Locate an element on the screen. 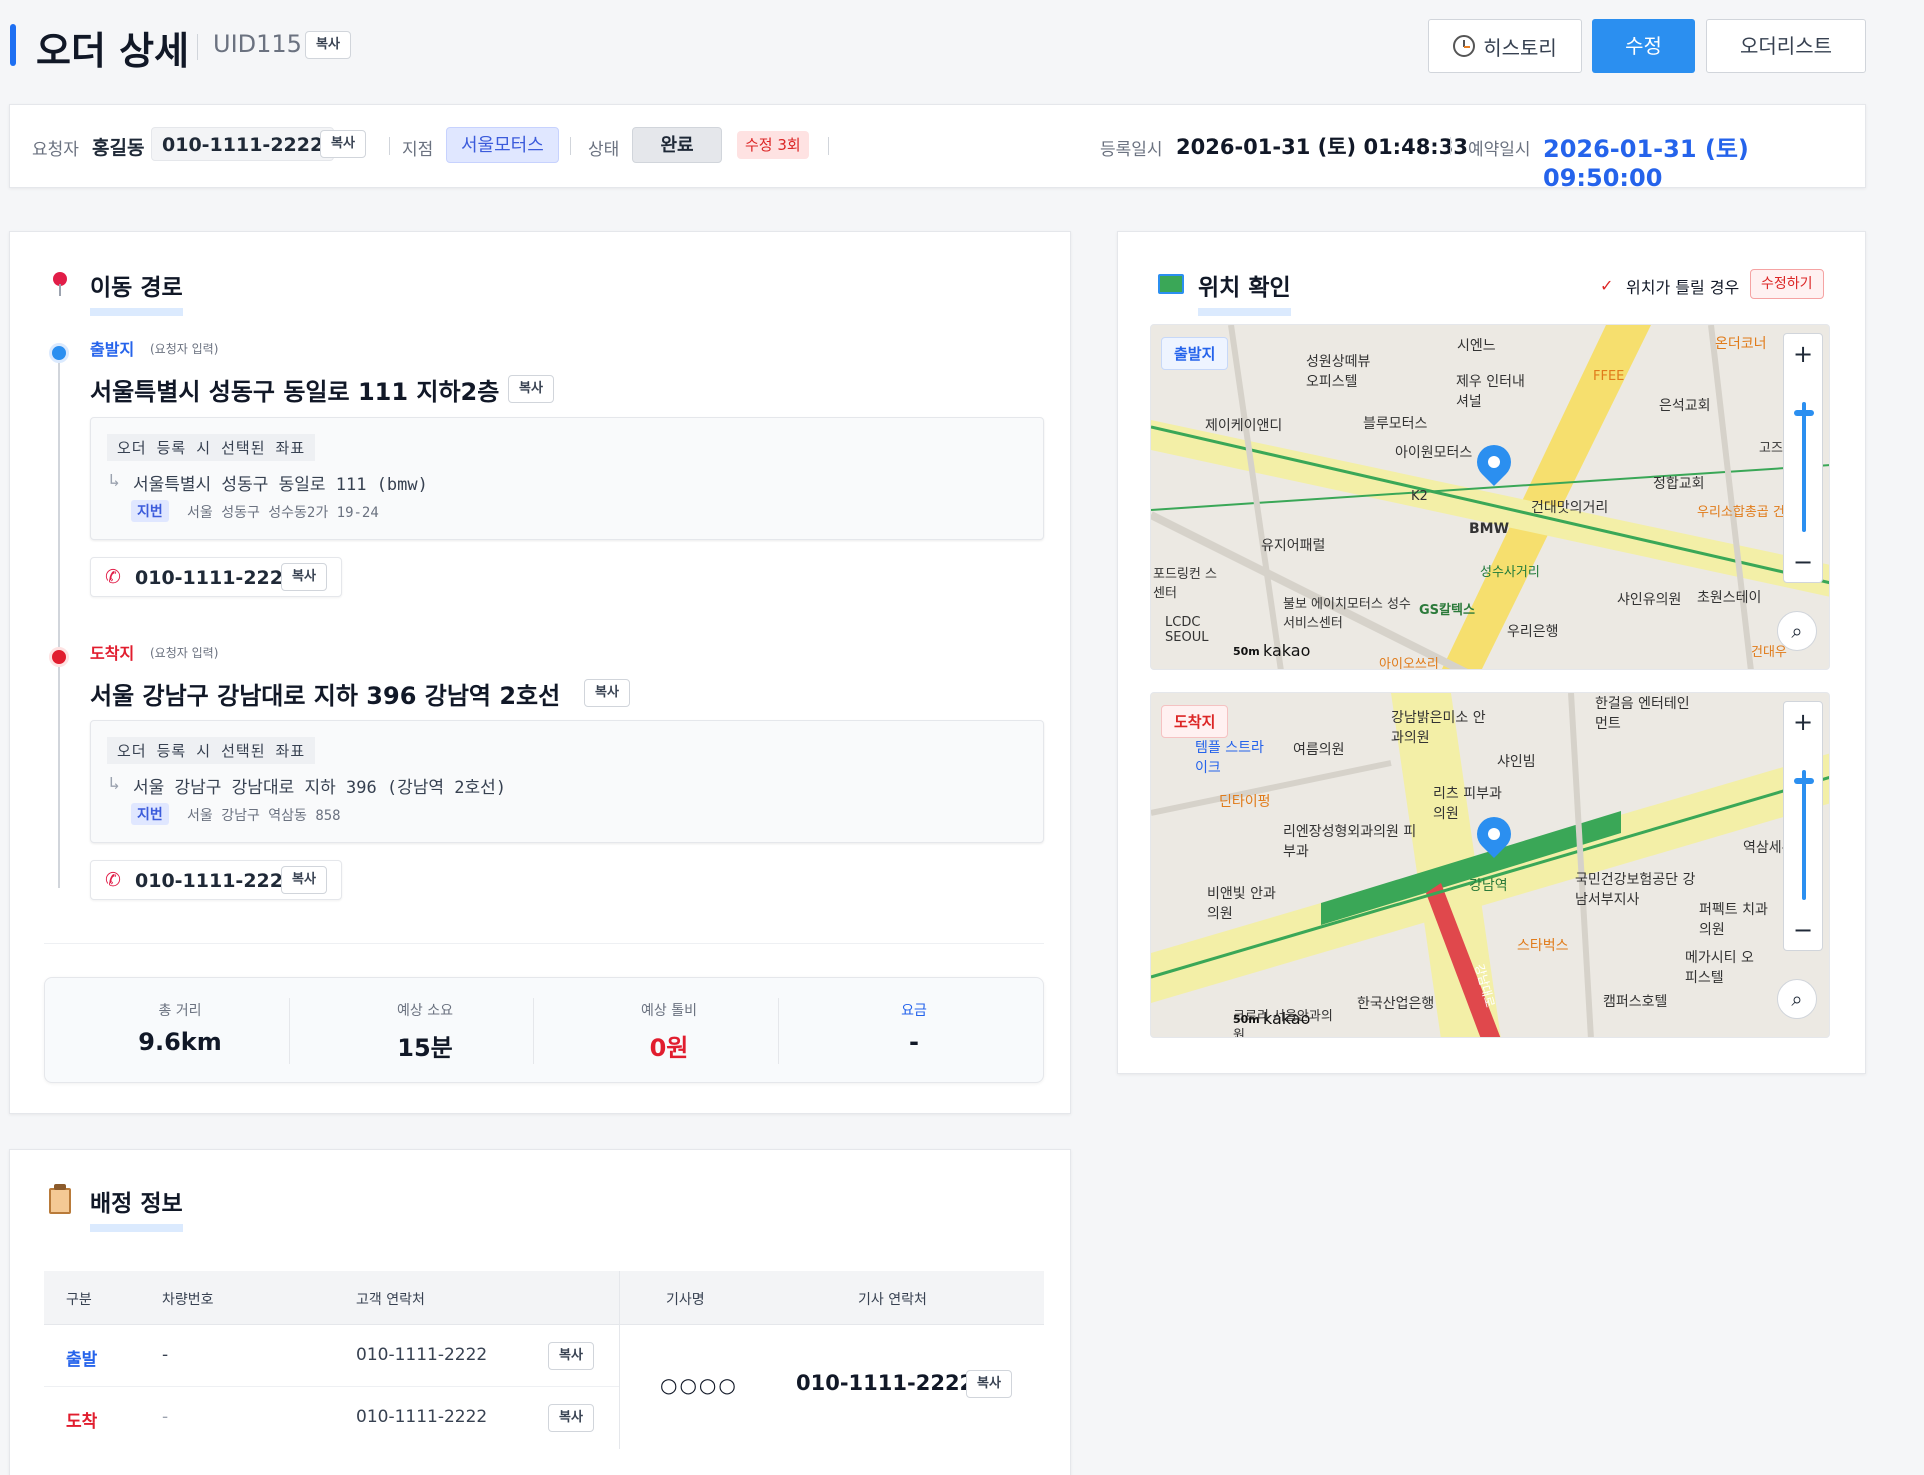  map-label: 퍼펙트 치과의원 is located at coordinates (1733, 920).